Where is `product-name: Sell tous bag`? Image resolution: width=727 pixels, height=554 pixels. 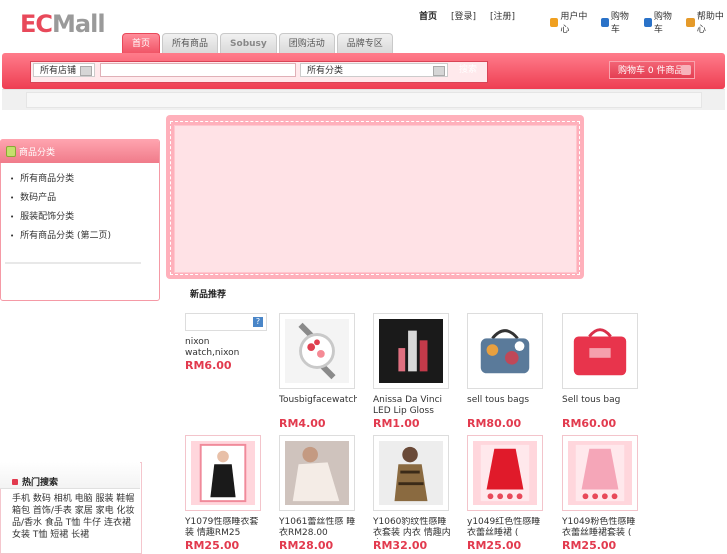
product-name: Sell tous bag is located at coordinates (601, 406).